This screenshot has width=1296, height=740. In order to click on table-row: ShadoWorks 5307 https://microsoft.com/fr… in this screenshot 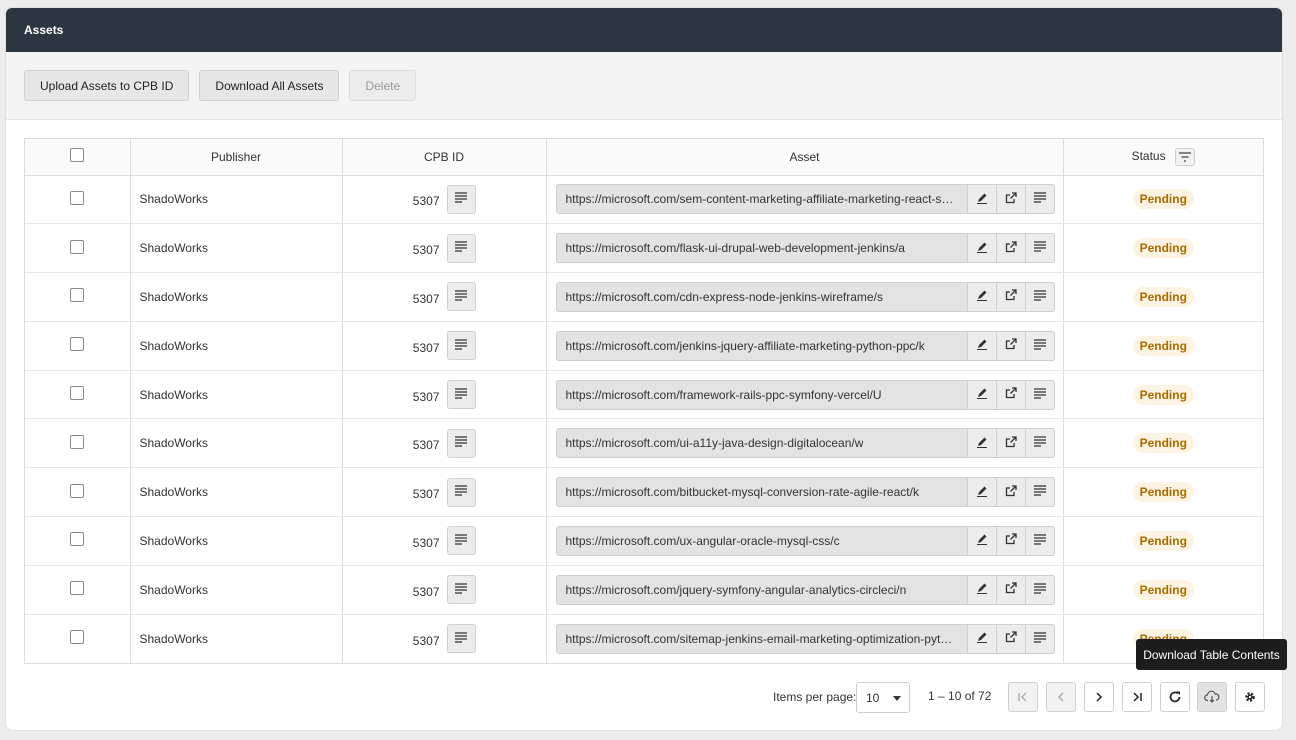, I will do `click(644, 395)`.